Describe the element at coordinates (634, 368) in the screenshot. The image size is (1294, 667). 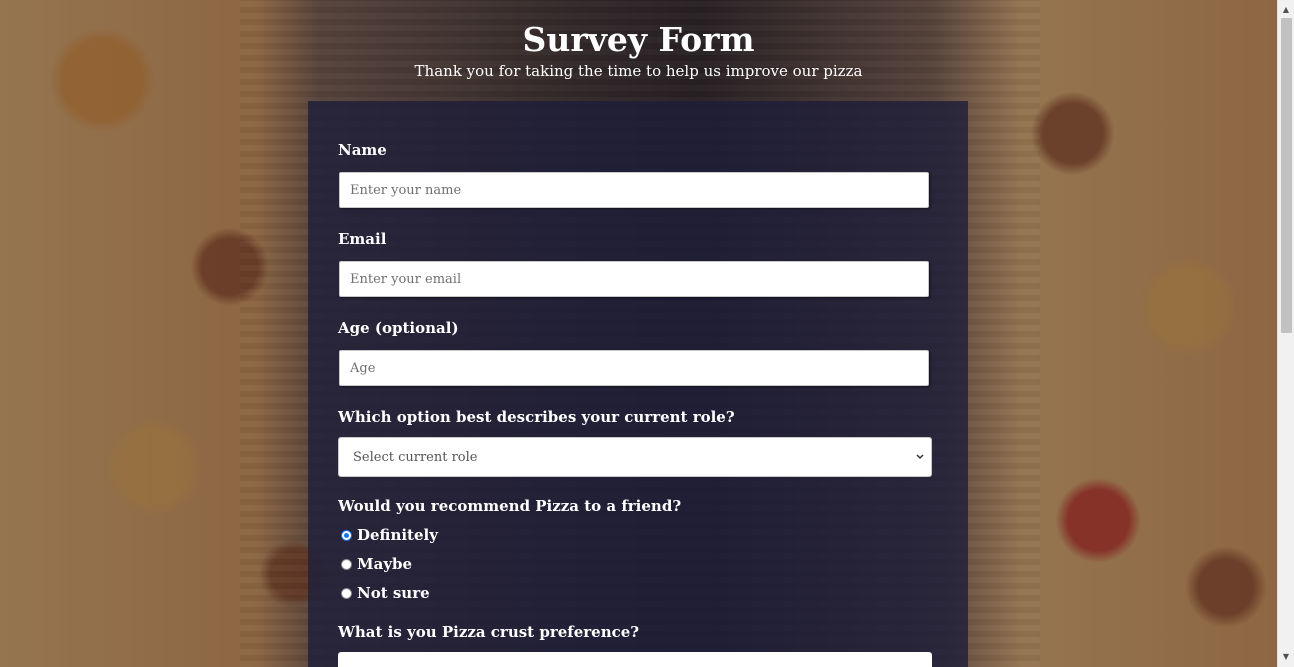
I see `age-input` at that location.